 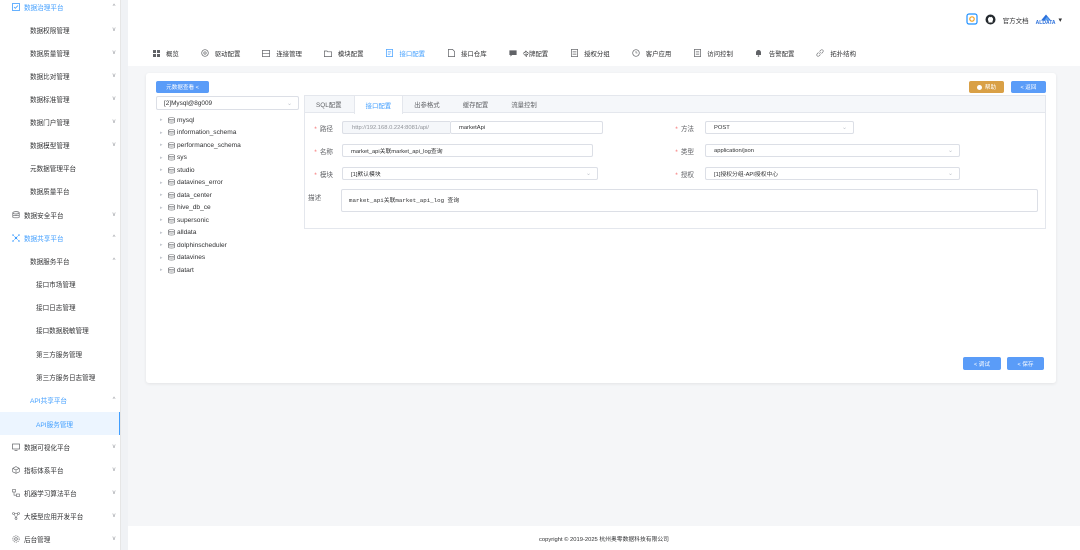 I want to click on back-button: < 返回, so click(x=1028, y=87).